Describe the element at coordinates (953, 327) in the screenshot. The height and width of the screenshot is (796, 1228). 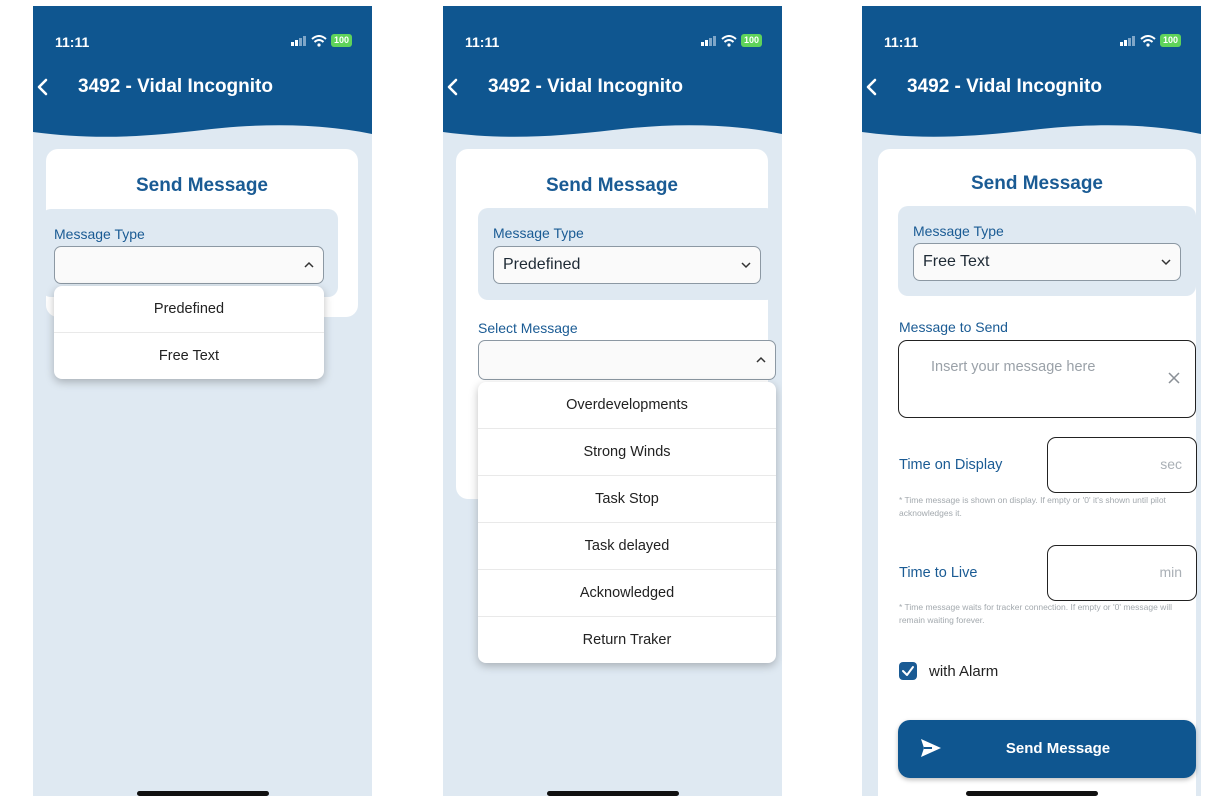
I see `message-to-send-label: Message to Send` at that location.